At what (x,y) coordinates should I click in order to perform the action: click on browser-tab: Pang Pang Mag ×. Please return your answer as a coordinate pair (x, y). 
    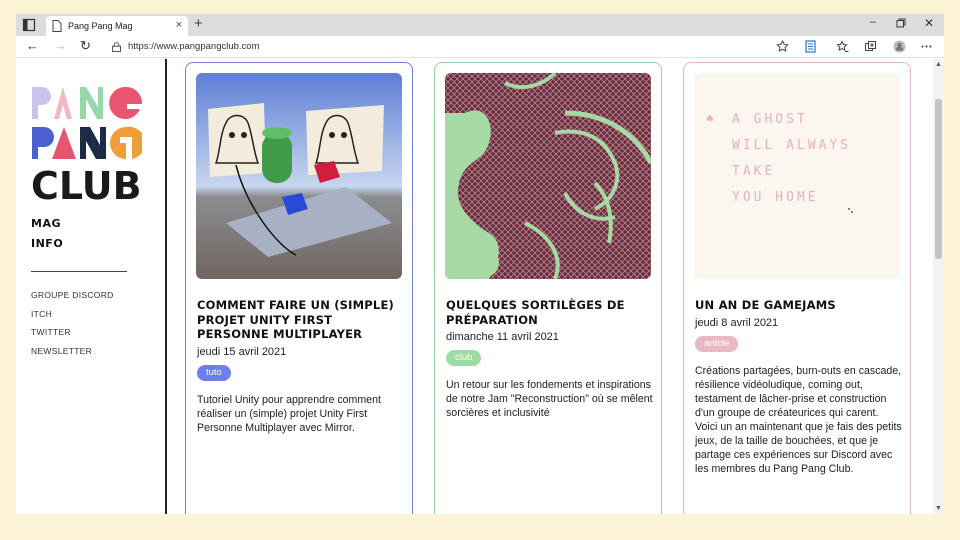
    Looking at the image, I should click on (117, 26).